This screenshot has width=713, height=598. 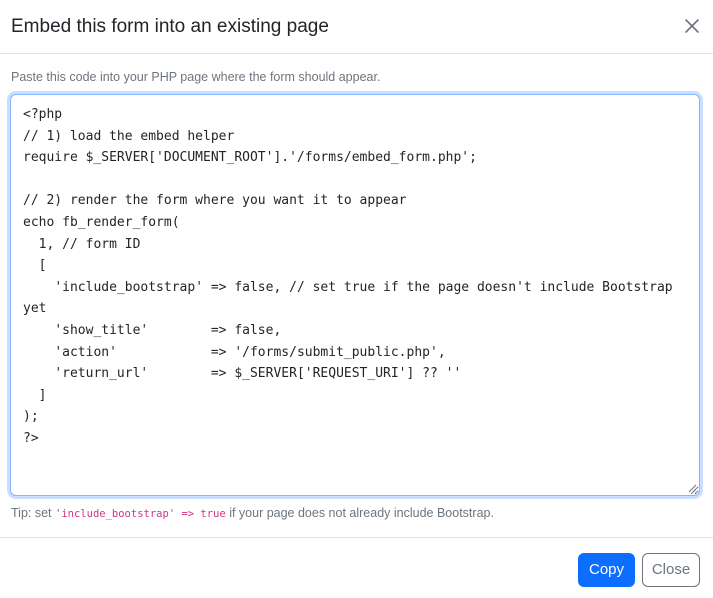 I want to click on tip-prefix: Tip: set, so click(x=31, y=513).